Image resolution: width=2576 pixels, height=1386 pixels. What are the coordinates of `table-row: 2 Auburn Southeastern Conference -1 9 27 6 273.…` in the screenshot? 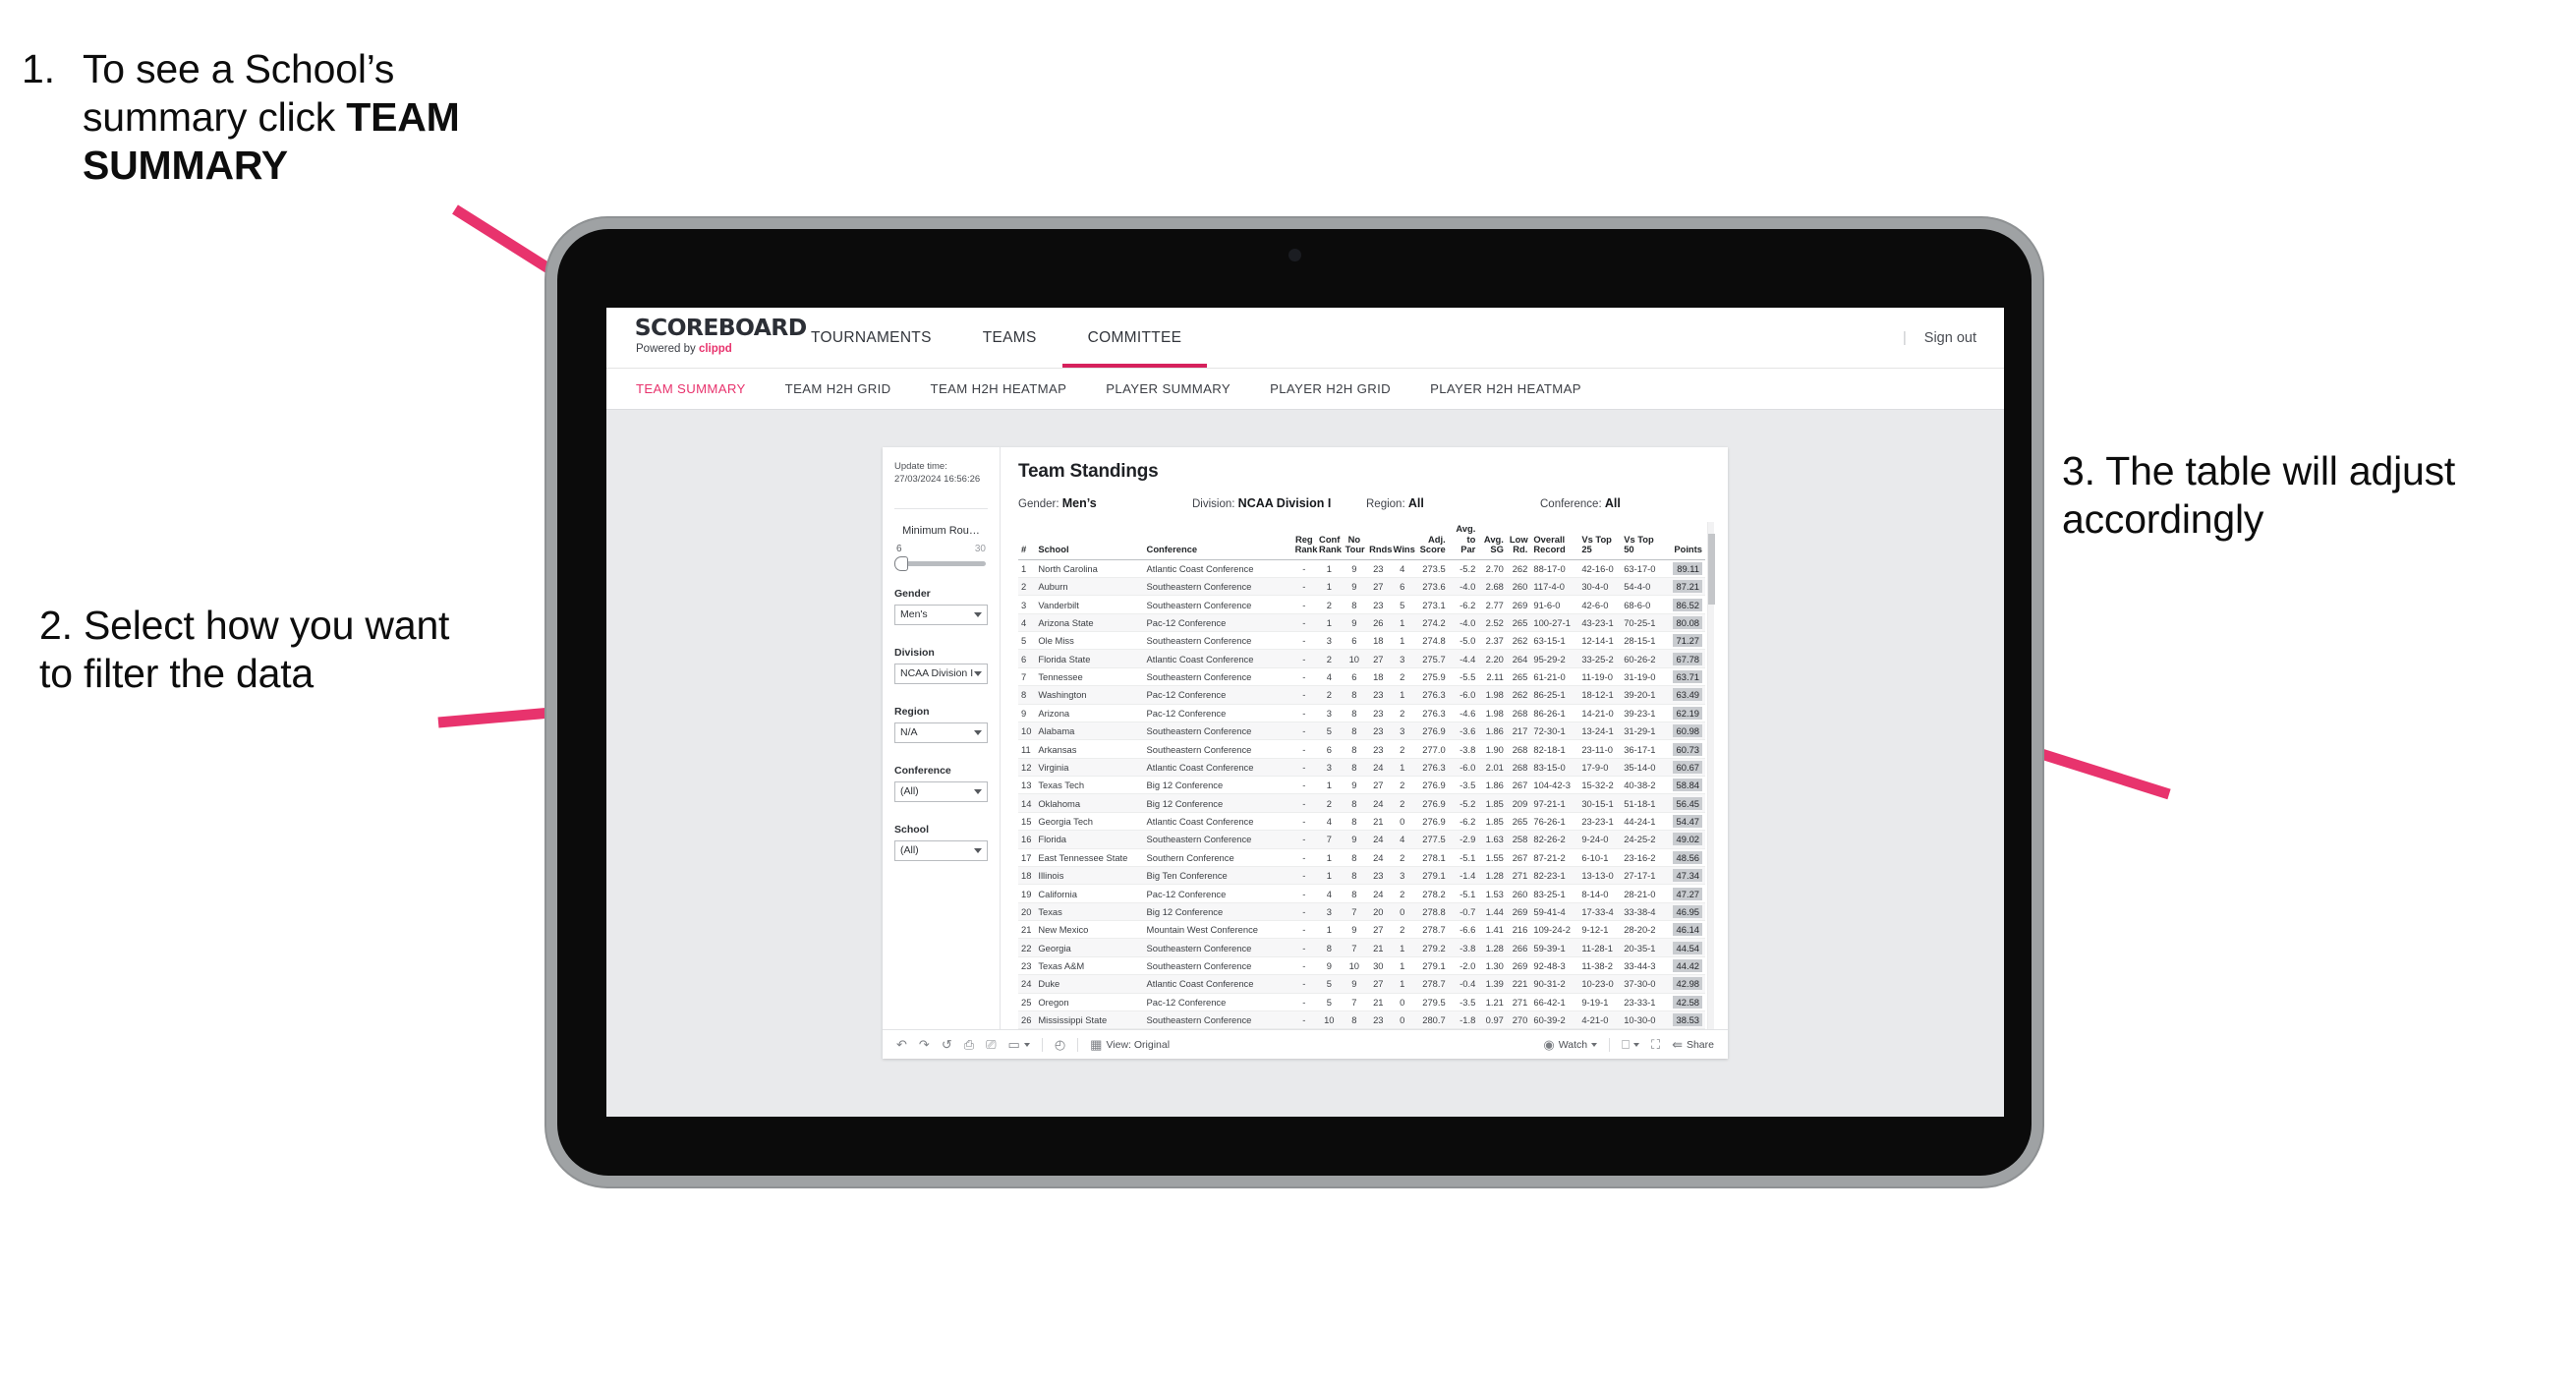 It's located at (1362, 587).